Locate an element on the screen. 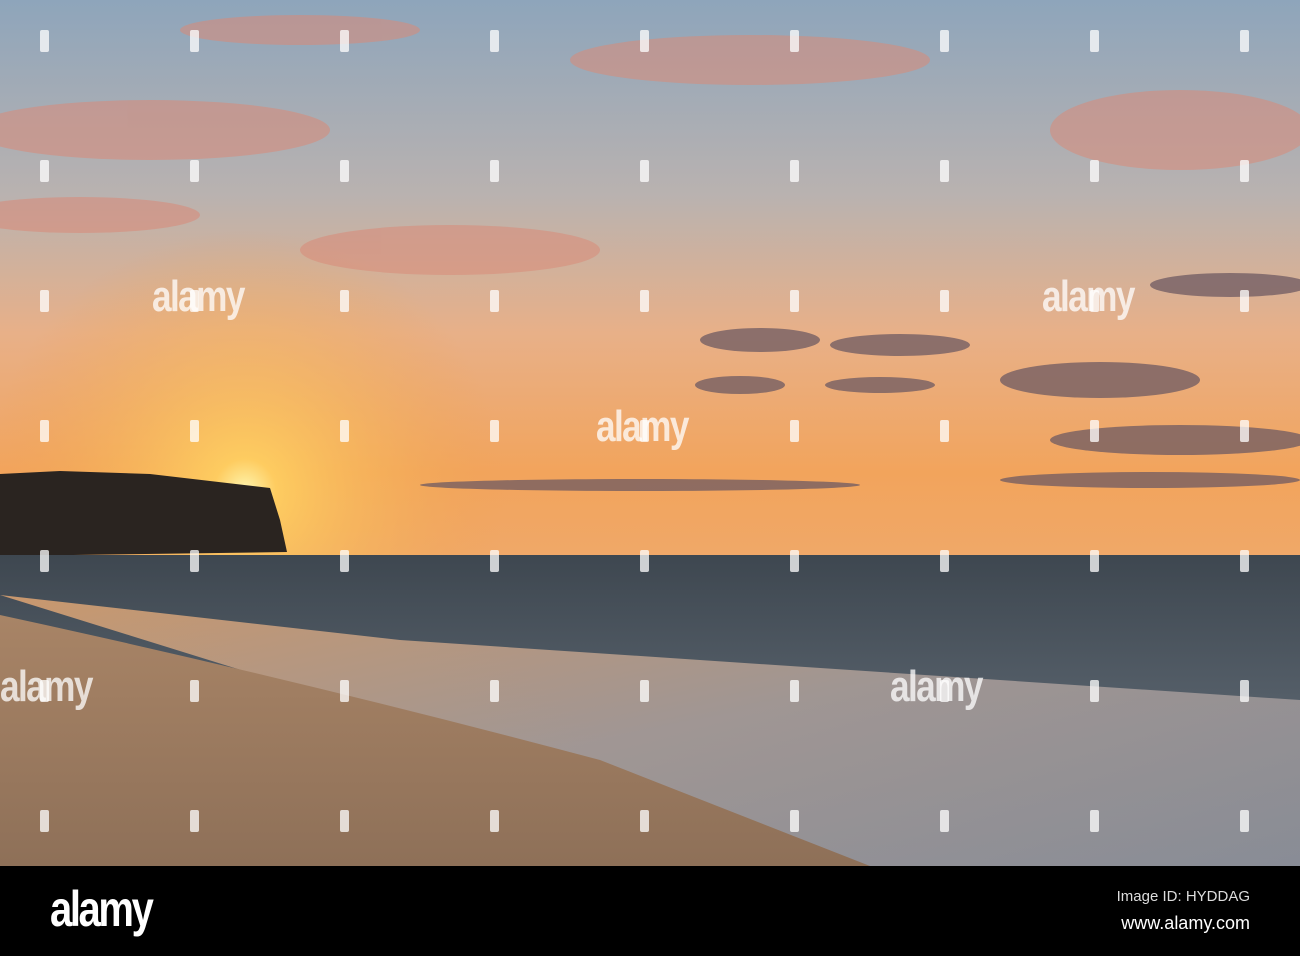  footer-bar: alamy Image ID: HYDDAG www.alamy.com is located at coordinates (650, 911).